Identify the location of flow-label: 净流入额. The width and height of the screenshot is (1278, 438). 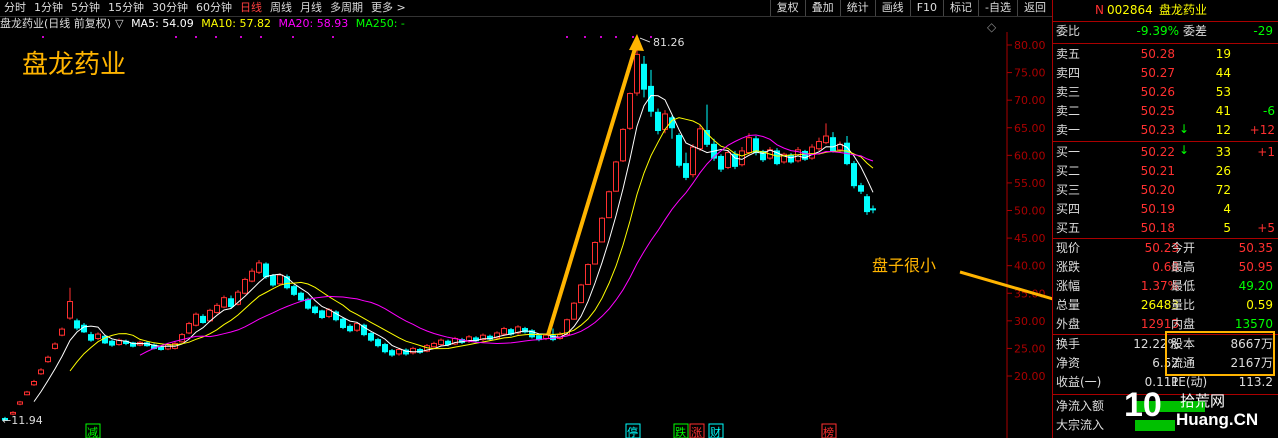
(1080, 406).